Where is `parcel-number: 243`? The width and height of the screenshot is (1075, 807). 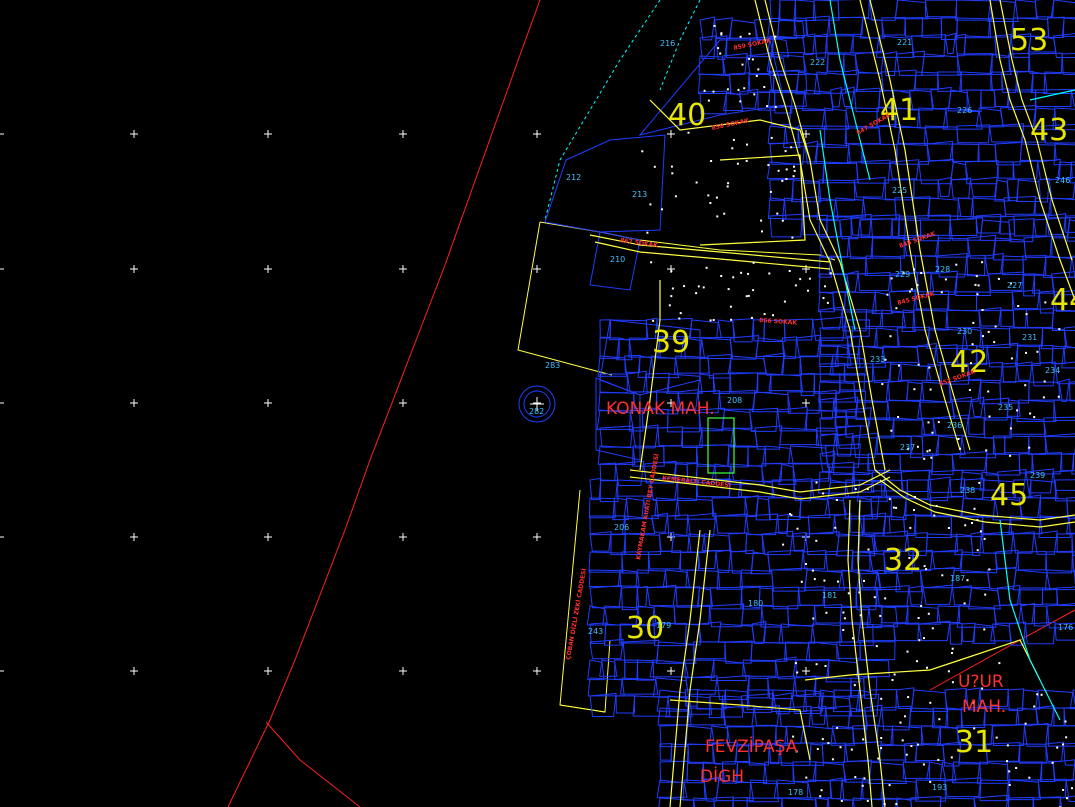
parcel-number: 243 is located at coordinates (595, 631).